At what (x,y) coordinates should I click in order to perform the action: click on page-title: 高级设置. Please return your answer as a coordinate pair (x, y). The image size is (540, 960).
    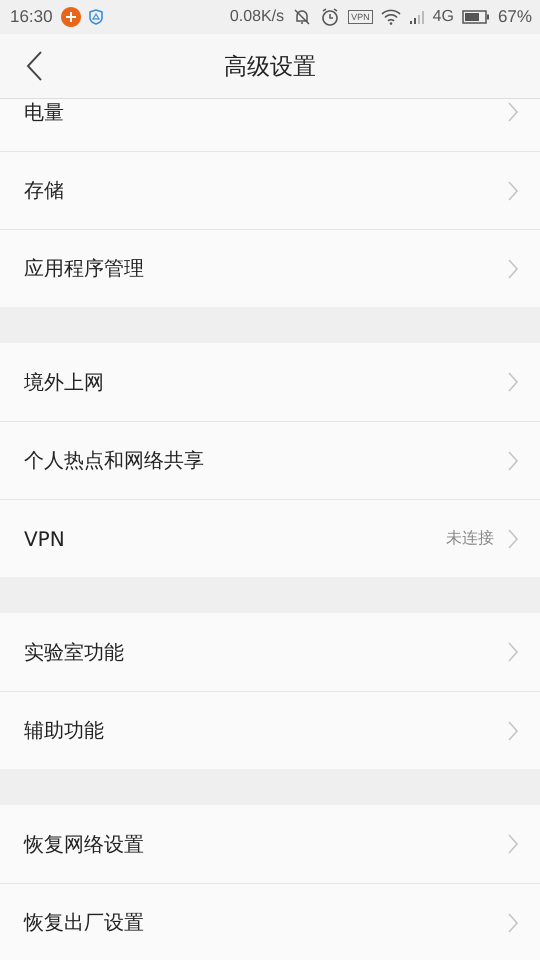
    Looking at the image, I should click on (270, 67).